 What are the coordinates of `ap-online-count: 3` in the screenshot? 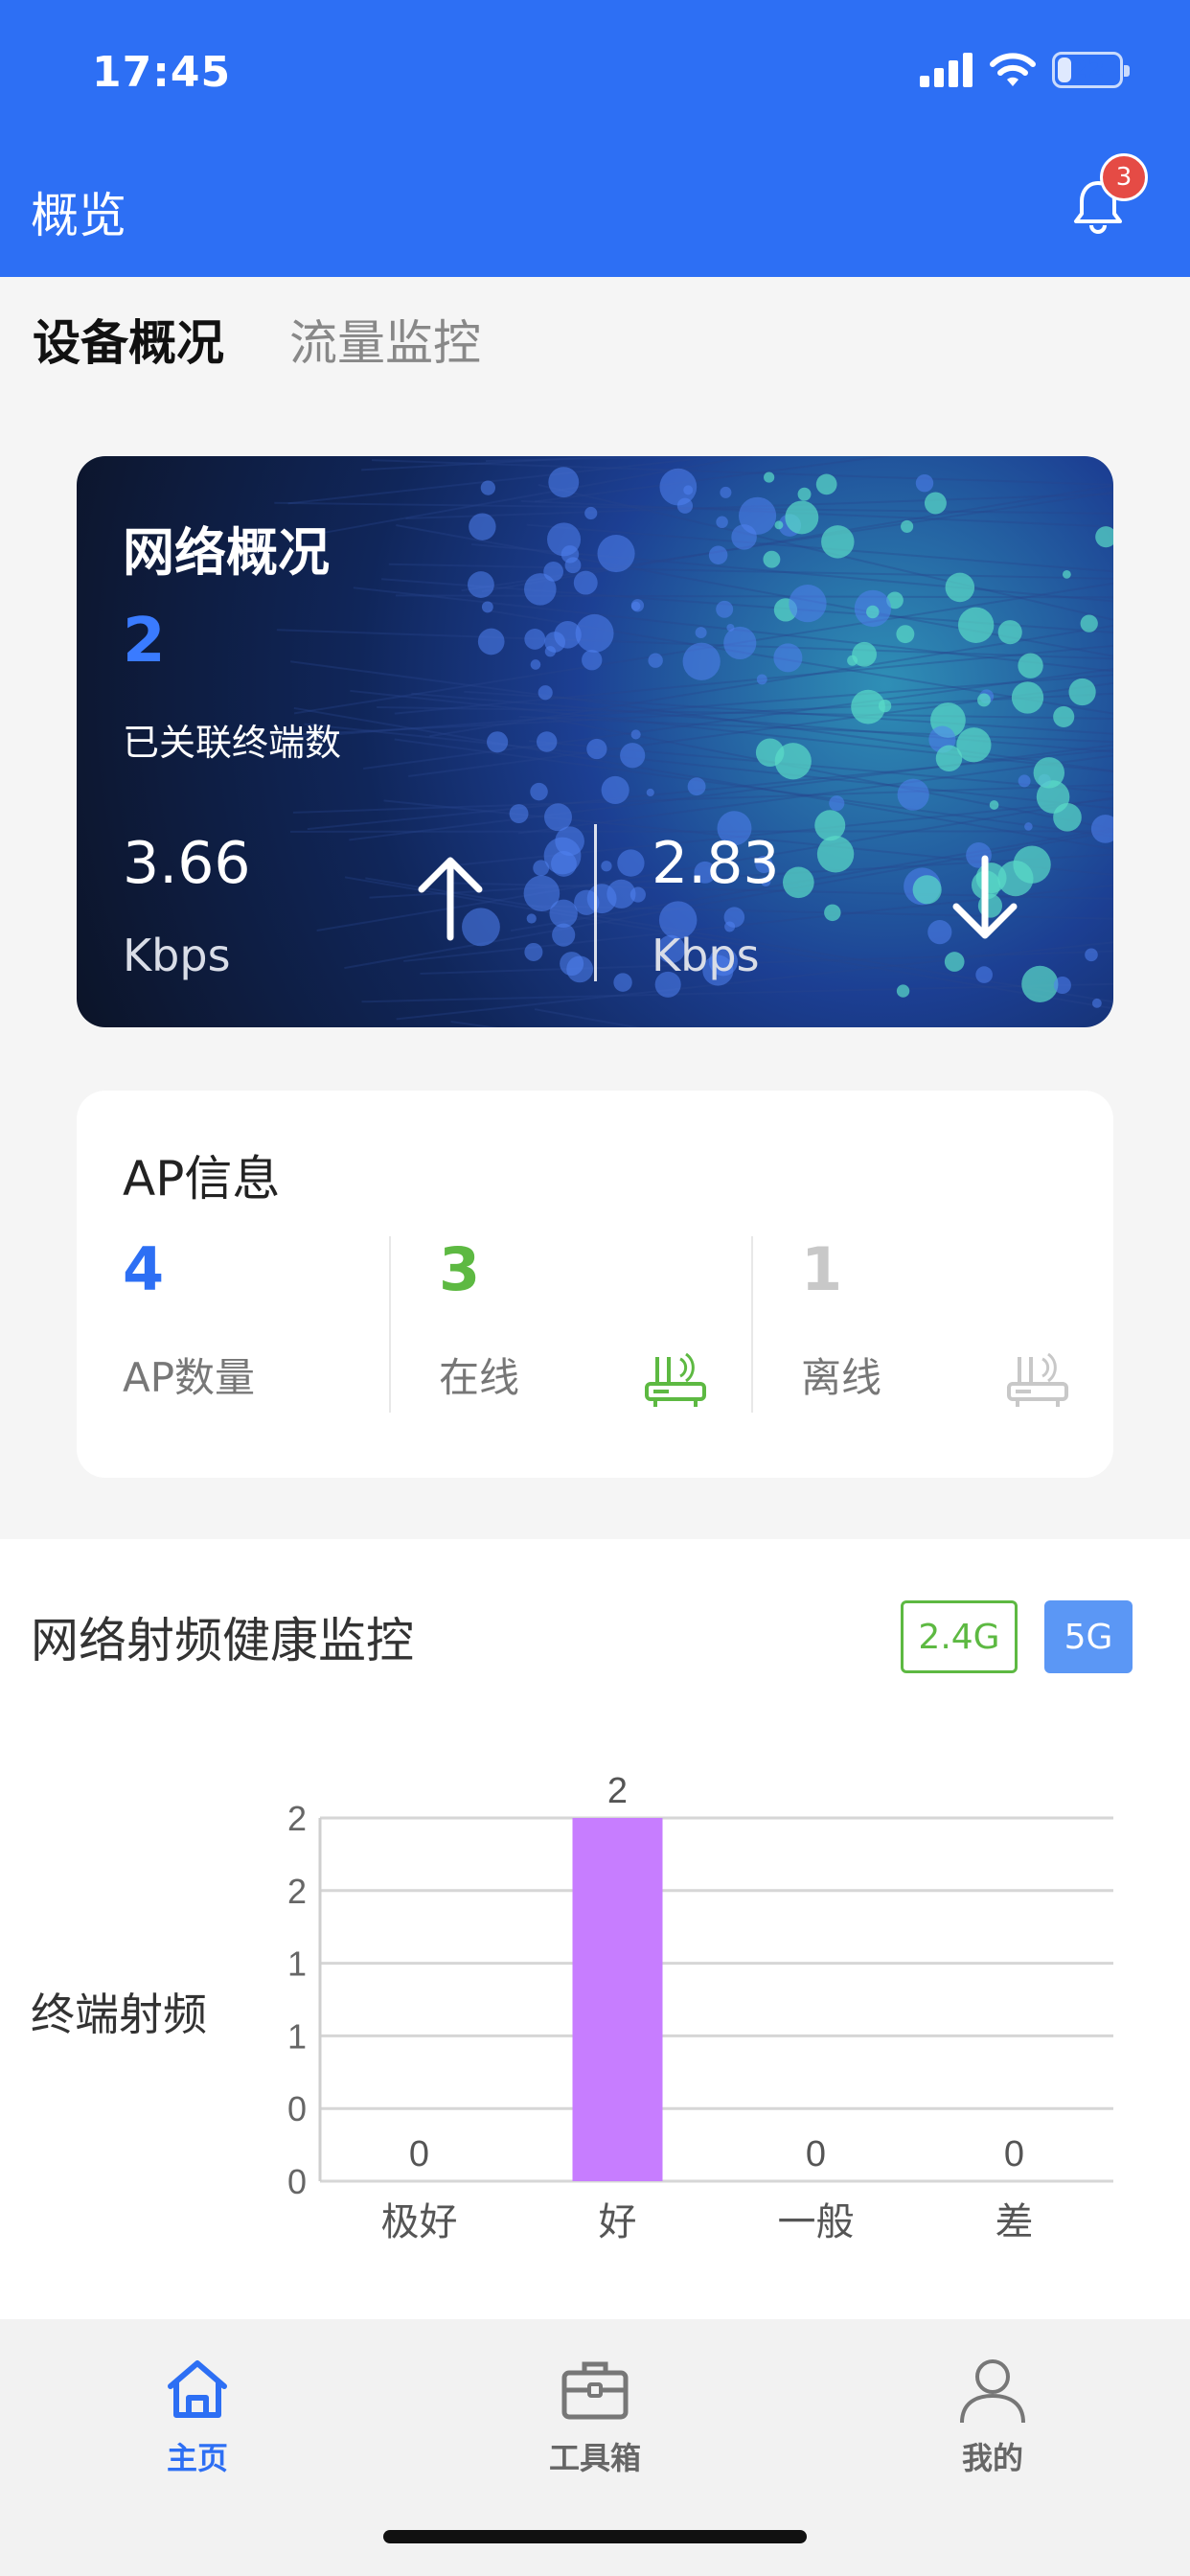 It's located at (460, 1269).